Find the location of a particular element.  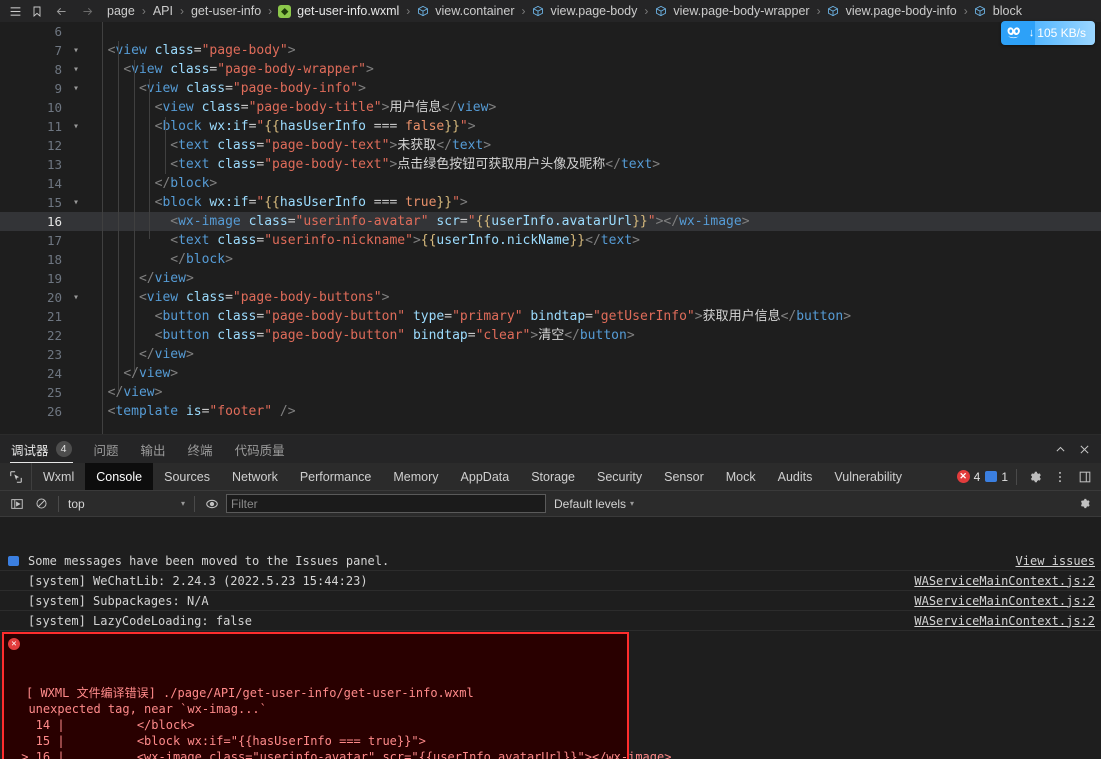

console-levels-select: Default levels ▾ is located at coordinates (594, 504).